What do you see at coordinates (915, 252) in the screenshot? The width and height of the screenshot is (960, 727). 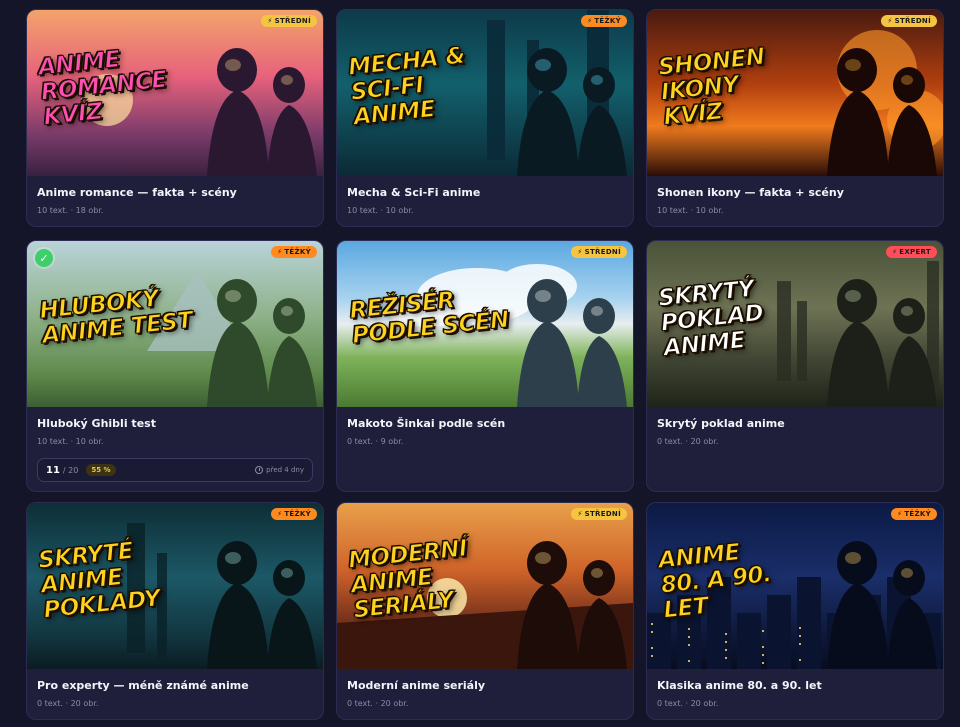 I see `difficulty-label: EXPERT` at bounding box center [915, 252].